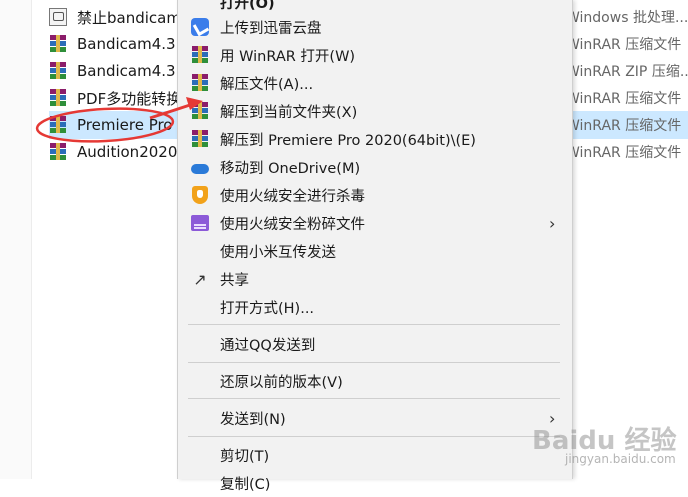  What do you see at coordinates (278, 252) in the screenshot?
I see `menu-item-label: 使用小米互传发送` at bounding box center [278, 252].